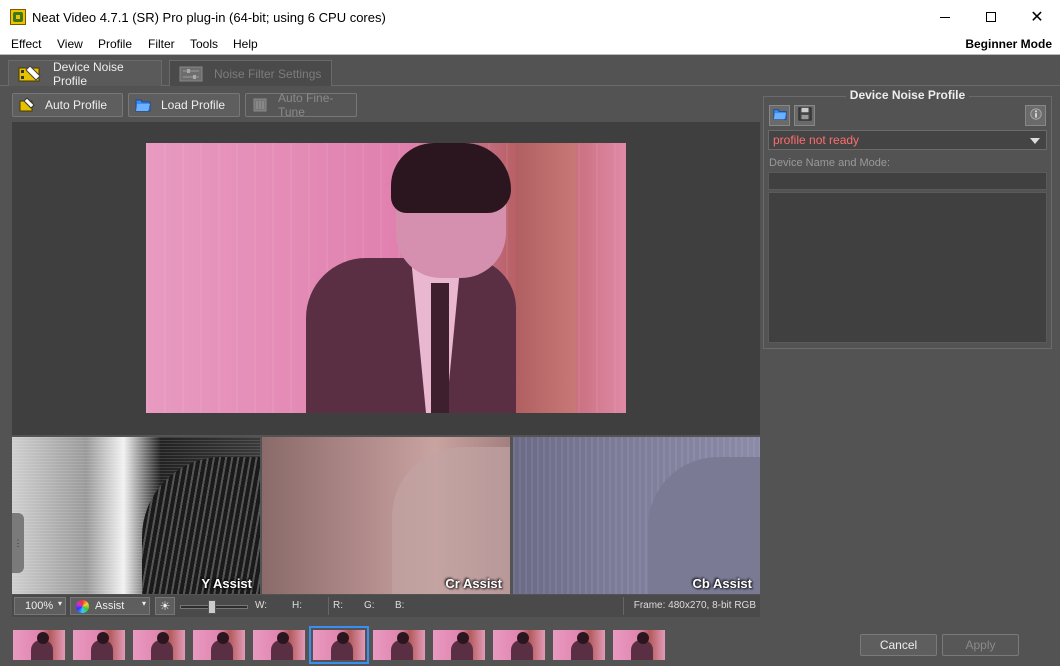 This screenshot has height=666, width=1060. Describe the element at coordinates (18, 17) in the screenshot. I see `app-icon` at that location.